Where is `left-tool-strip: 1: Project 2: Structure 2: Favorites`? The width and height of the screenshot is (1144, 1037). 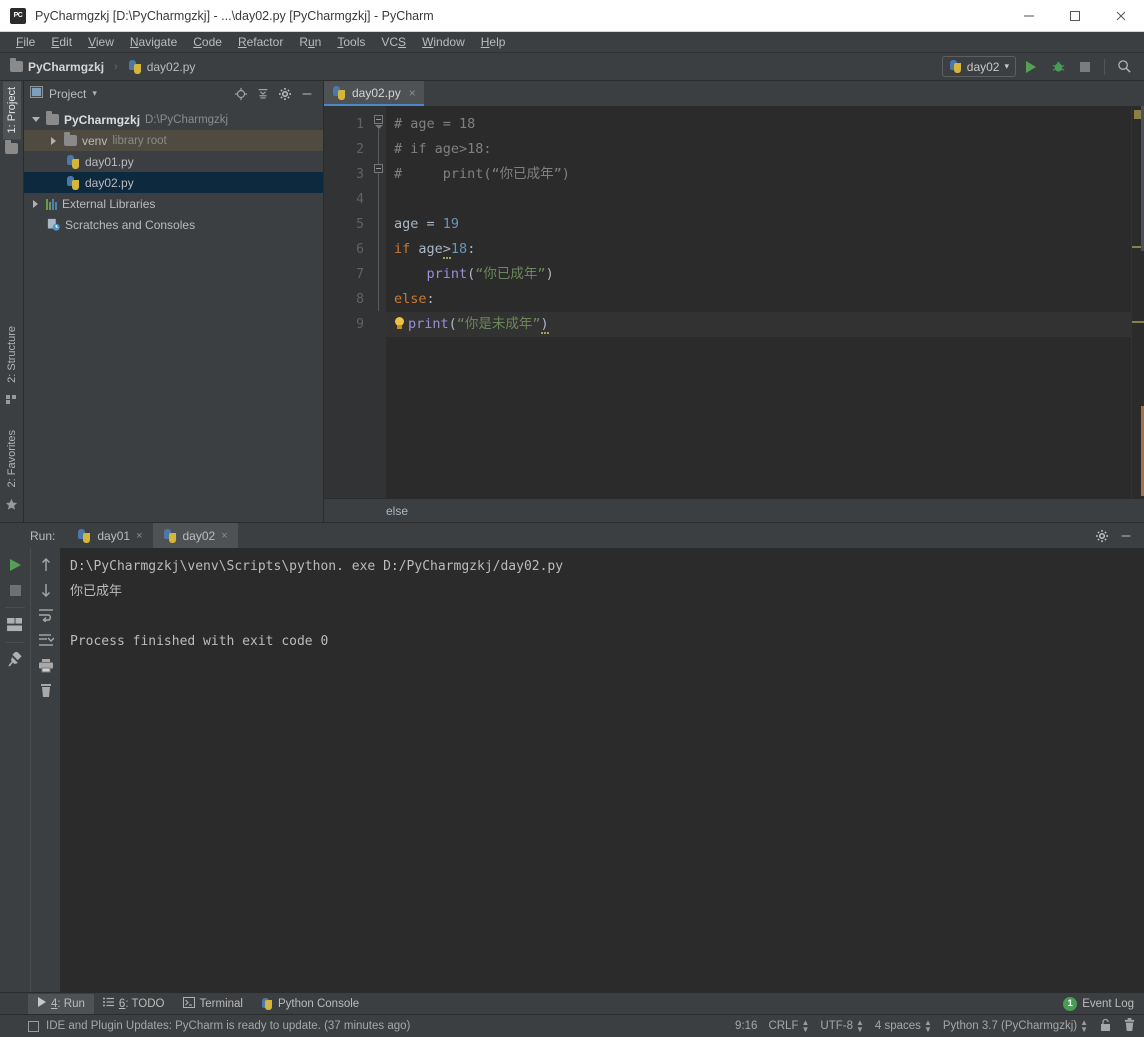 left-tool-strip: 1: Project 2: Structure 2: Favorites is located at coordinates (12, 301).